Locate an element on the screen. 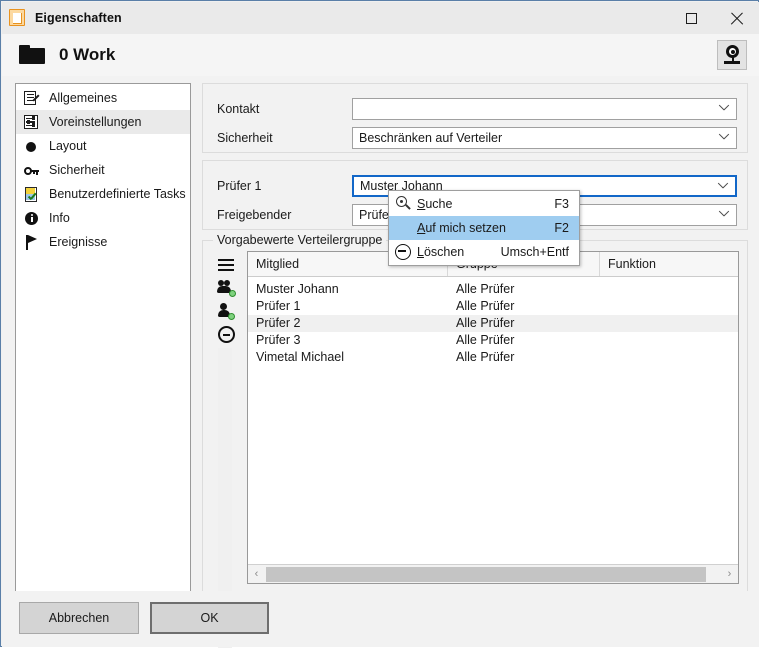 The width and height of the screenshot is (759, 648). title-bar: Eigenschaften is located at coordinates (380, 18).